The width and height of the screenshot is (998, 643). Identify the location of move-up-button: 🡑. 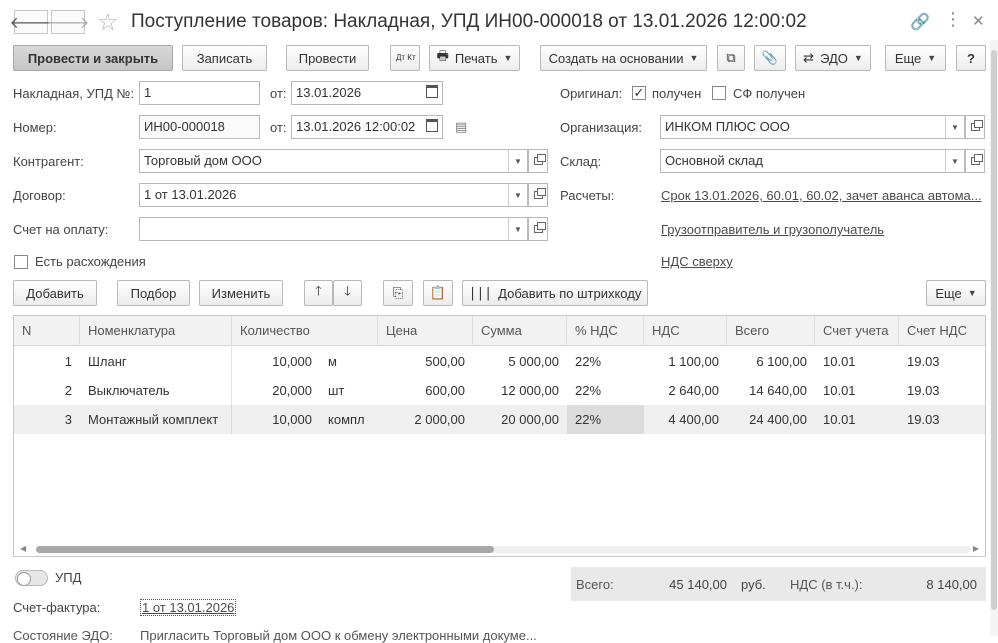
(318, 293).